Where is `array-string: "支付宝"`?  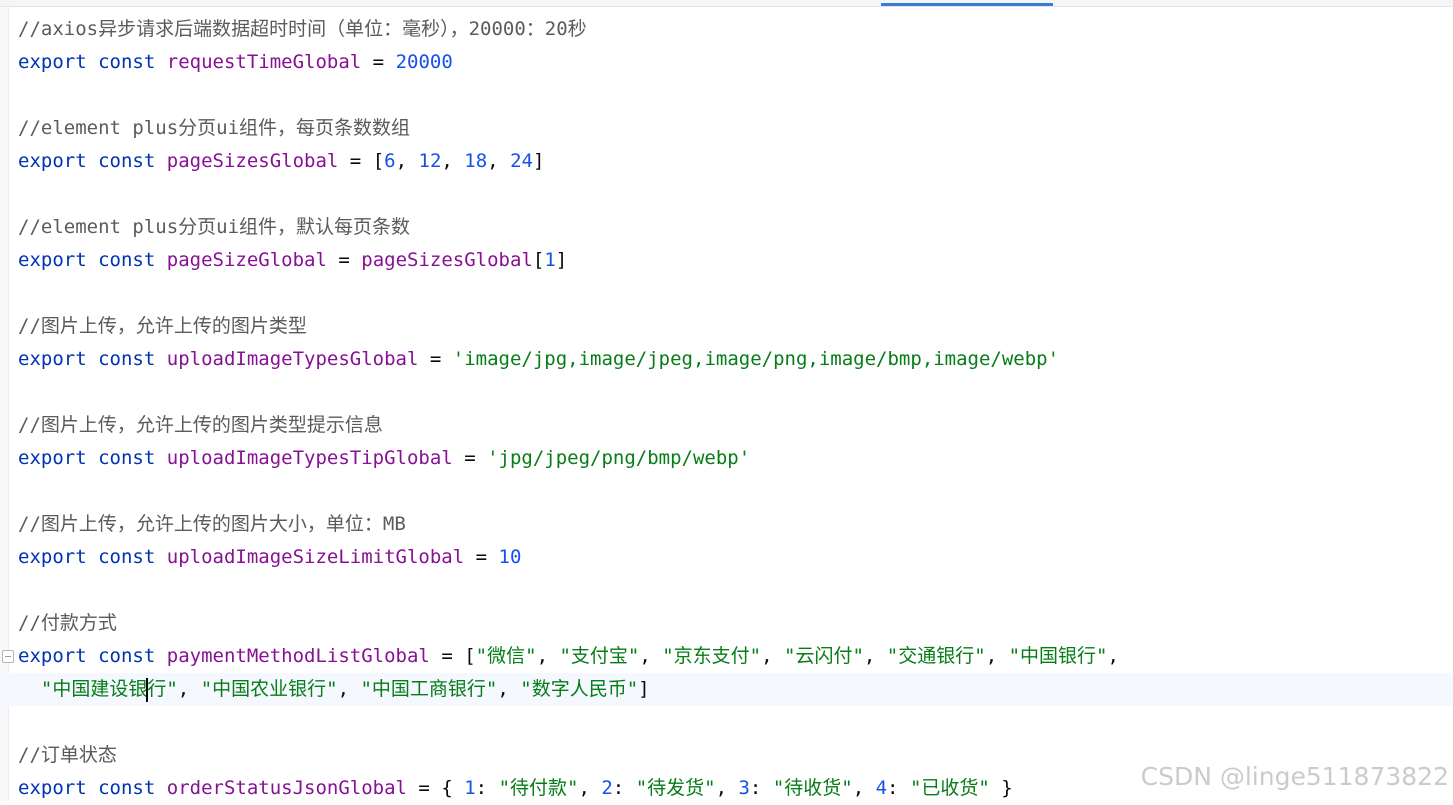 array-string: "支付宝" is located at coordinates (599, 656).